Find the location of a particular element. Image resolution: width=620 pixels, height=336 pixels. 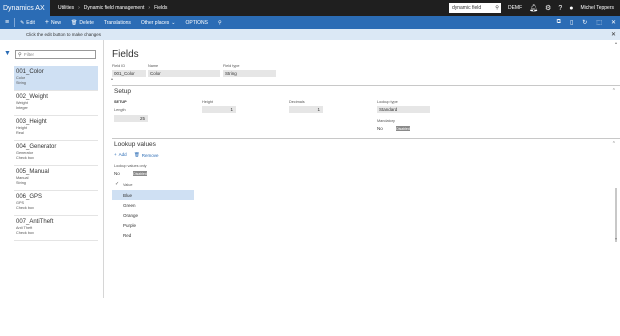

check-icon: ✓ is located at coordinates (117, 184).